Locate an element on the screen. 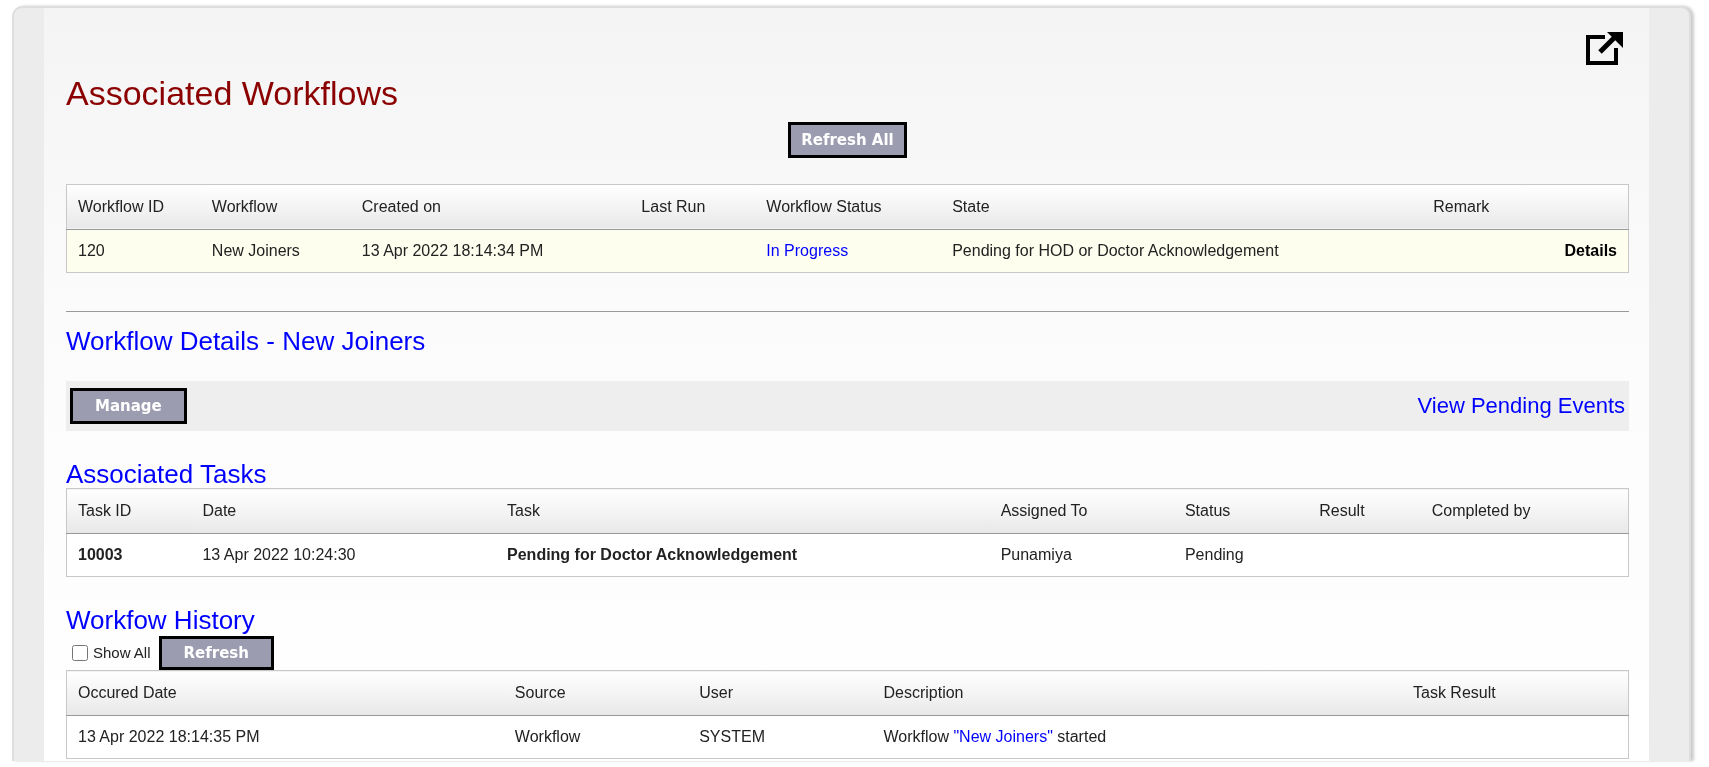 The width and height of the screenshot is (1709, 767). column-header: State is located at coordinates (971, 206).